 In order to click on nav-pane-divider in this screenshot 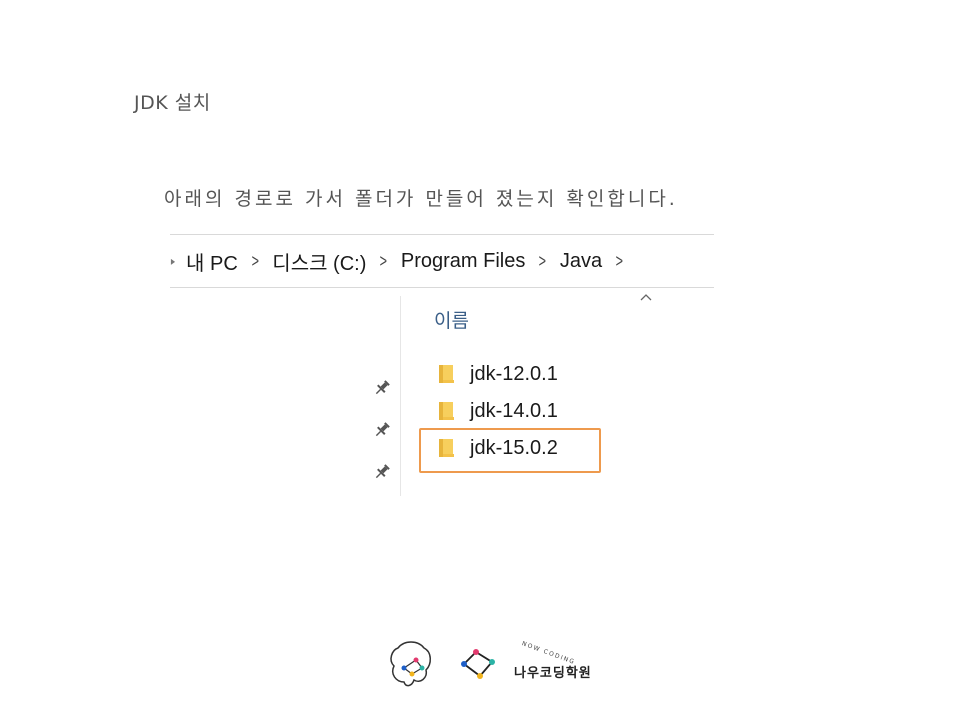, I will do `click(400, 396)`.